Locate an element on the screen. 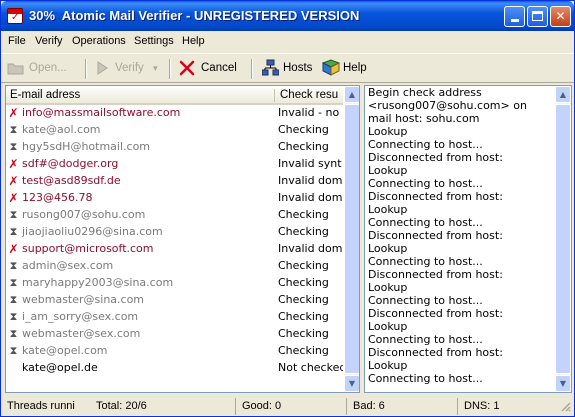  table-row: kate@opel.de Not checked is located at coordinates (174, 368).